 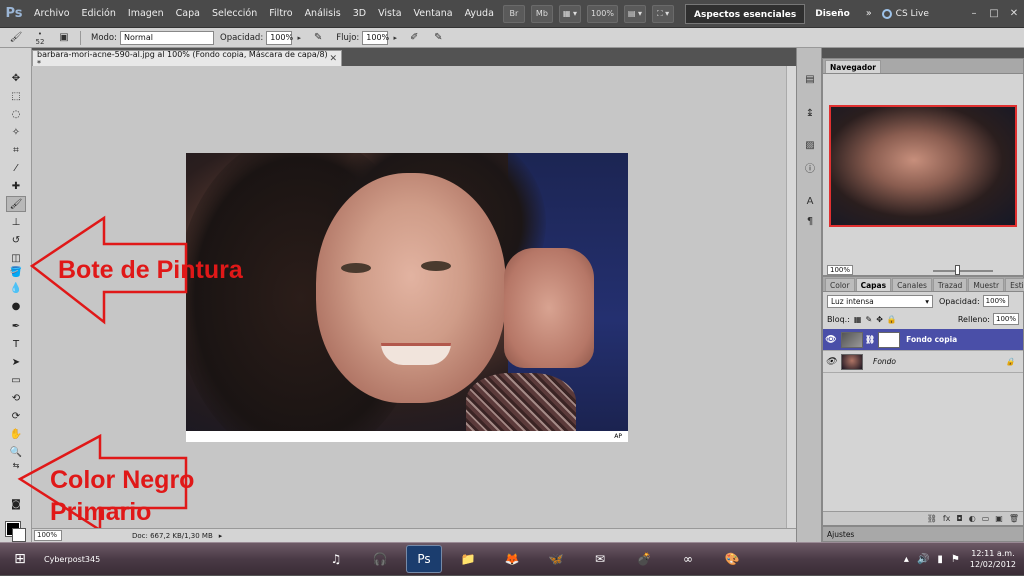 I want to click on menu-analisis: Análisis, so click(x=323, y=14).